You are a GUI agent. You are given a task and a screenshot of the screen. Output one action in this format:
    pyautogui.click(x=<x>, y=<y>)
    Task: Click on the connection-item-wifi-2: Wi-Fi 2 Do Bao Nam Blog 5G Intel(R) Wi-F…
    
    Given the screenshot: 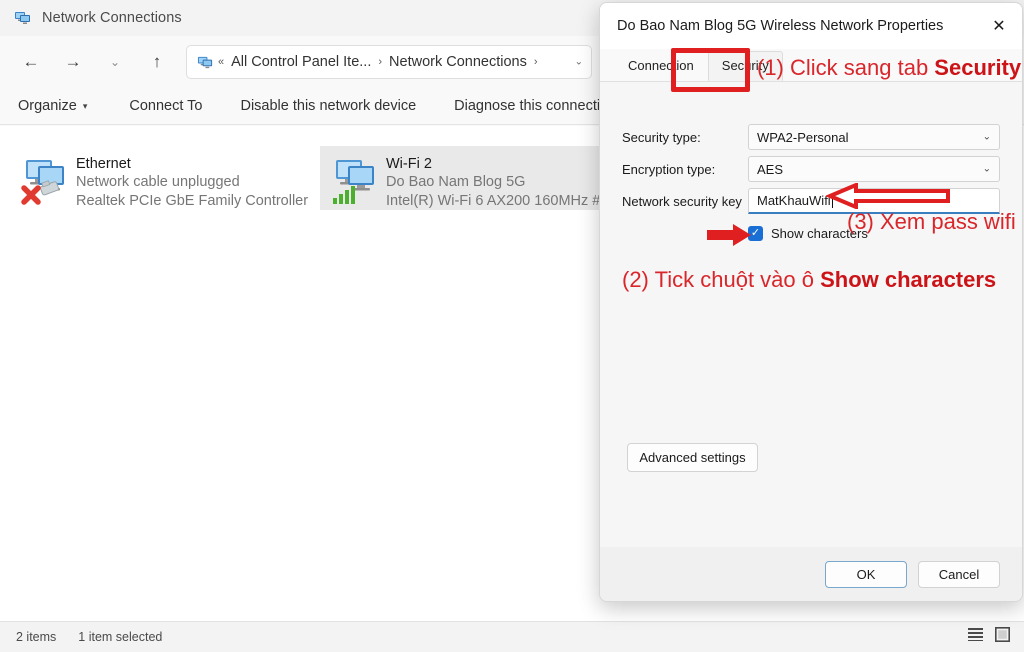 What is the action you would take?
    pyautogui.click(x=465, y=178)
    